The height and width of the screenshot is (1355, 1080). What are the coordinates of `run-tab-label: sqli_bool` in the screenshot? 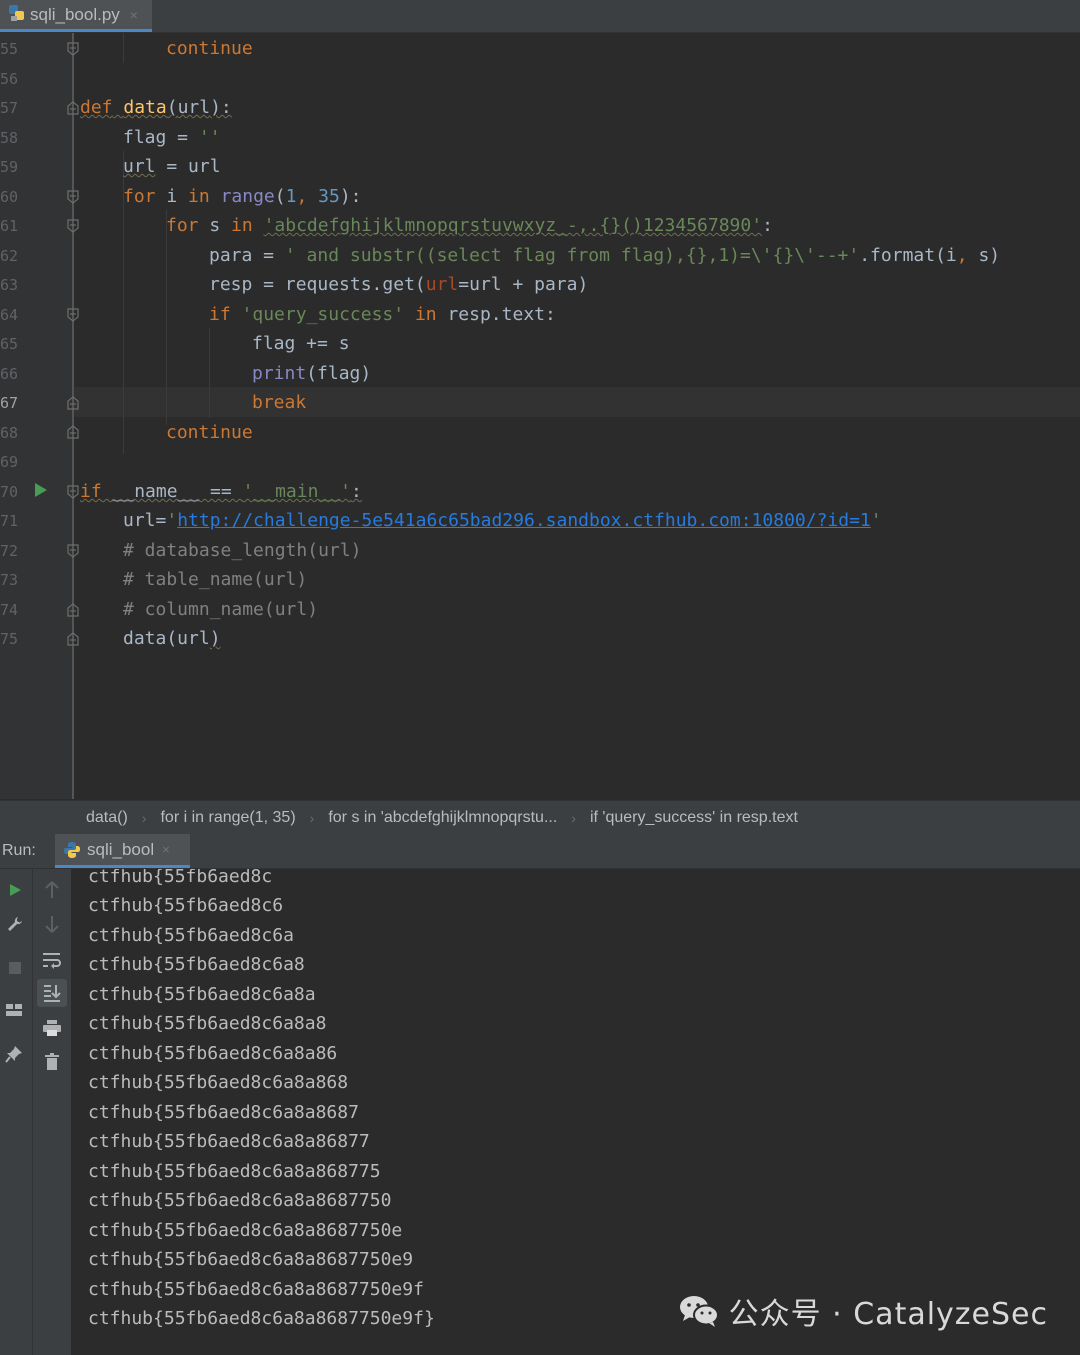 It's located at (121, 849).